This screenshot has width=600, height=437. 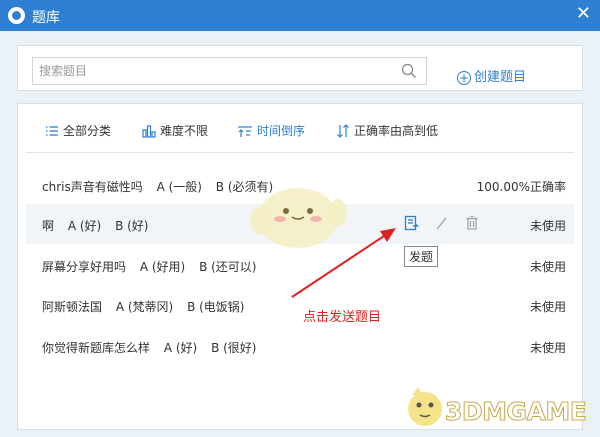 What do you see at coordinates (396, 131) in the screenshot?
I see `filter-label: 正确率由高到低` at bounding box center [396, 131].